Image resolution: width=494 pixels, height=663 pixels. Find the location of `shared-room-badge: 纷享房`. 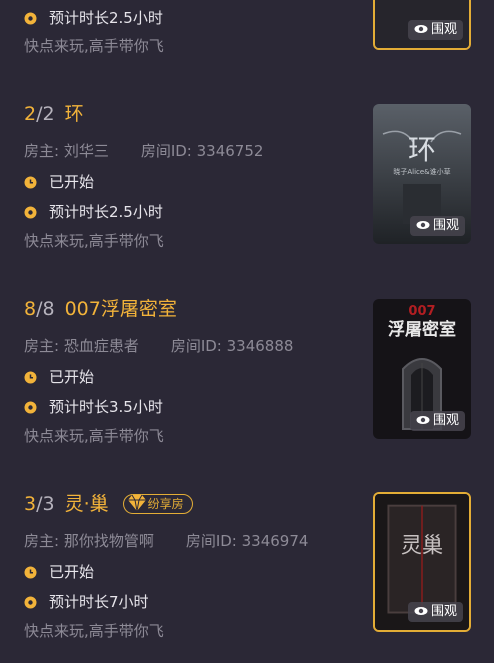

shared-room-badge: 纷享房 is located at coordinates (157, 504).